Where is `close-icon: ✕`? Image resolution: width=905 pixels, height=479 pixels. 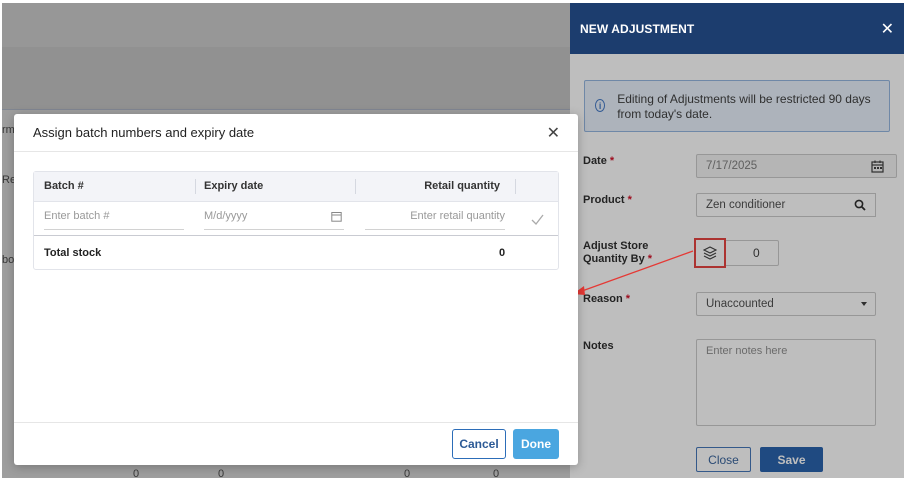 close-icon: ✕ is located at coordinates (553, 133).